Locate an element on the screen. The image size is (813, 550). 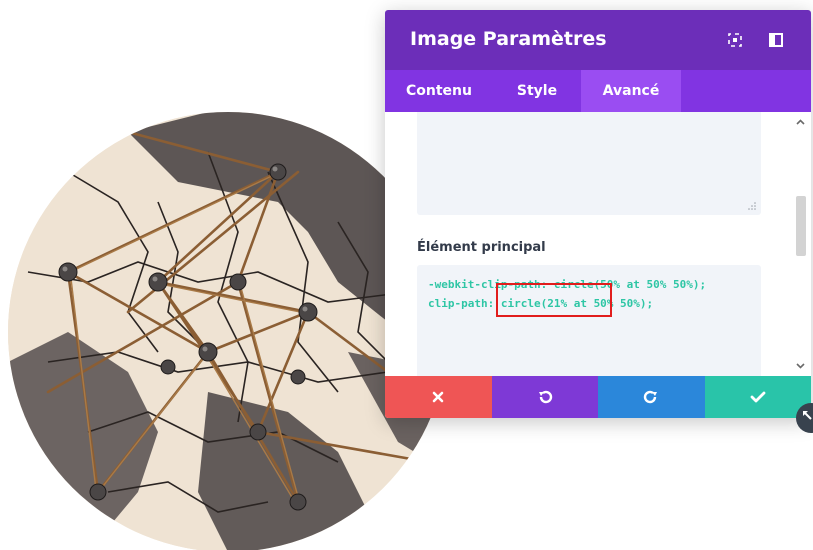
css-textarea-previous is located at coordinates (589, 163).